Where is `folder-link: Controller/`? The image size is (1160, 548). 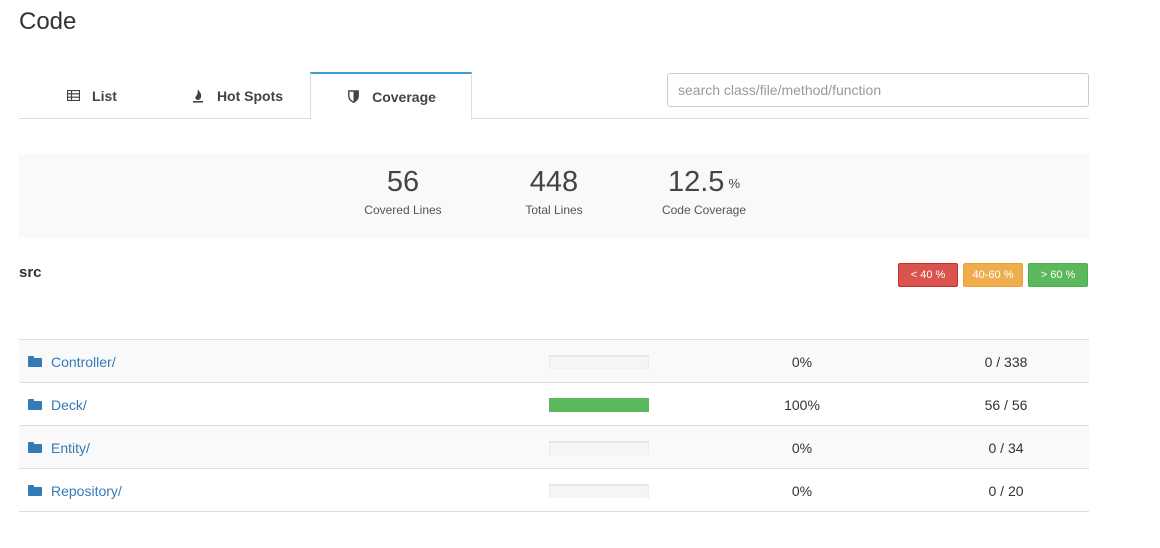 folder-link: Controller/ is located at coordinates (72, 361).